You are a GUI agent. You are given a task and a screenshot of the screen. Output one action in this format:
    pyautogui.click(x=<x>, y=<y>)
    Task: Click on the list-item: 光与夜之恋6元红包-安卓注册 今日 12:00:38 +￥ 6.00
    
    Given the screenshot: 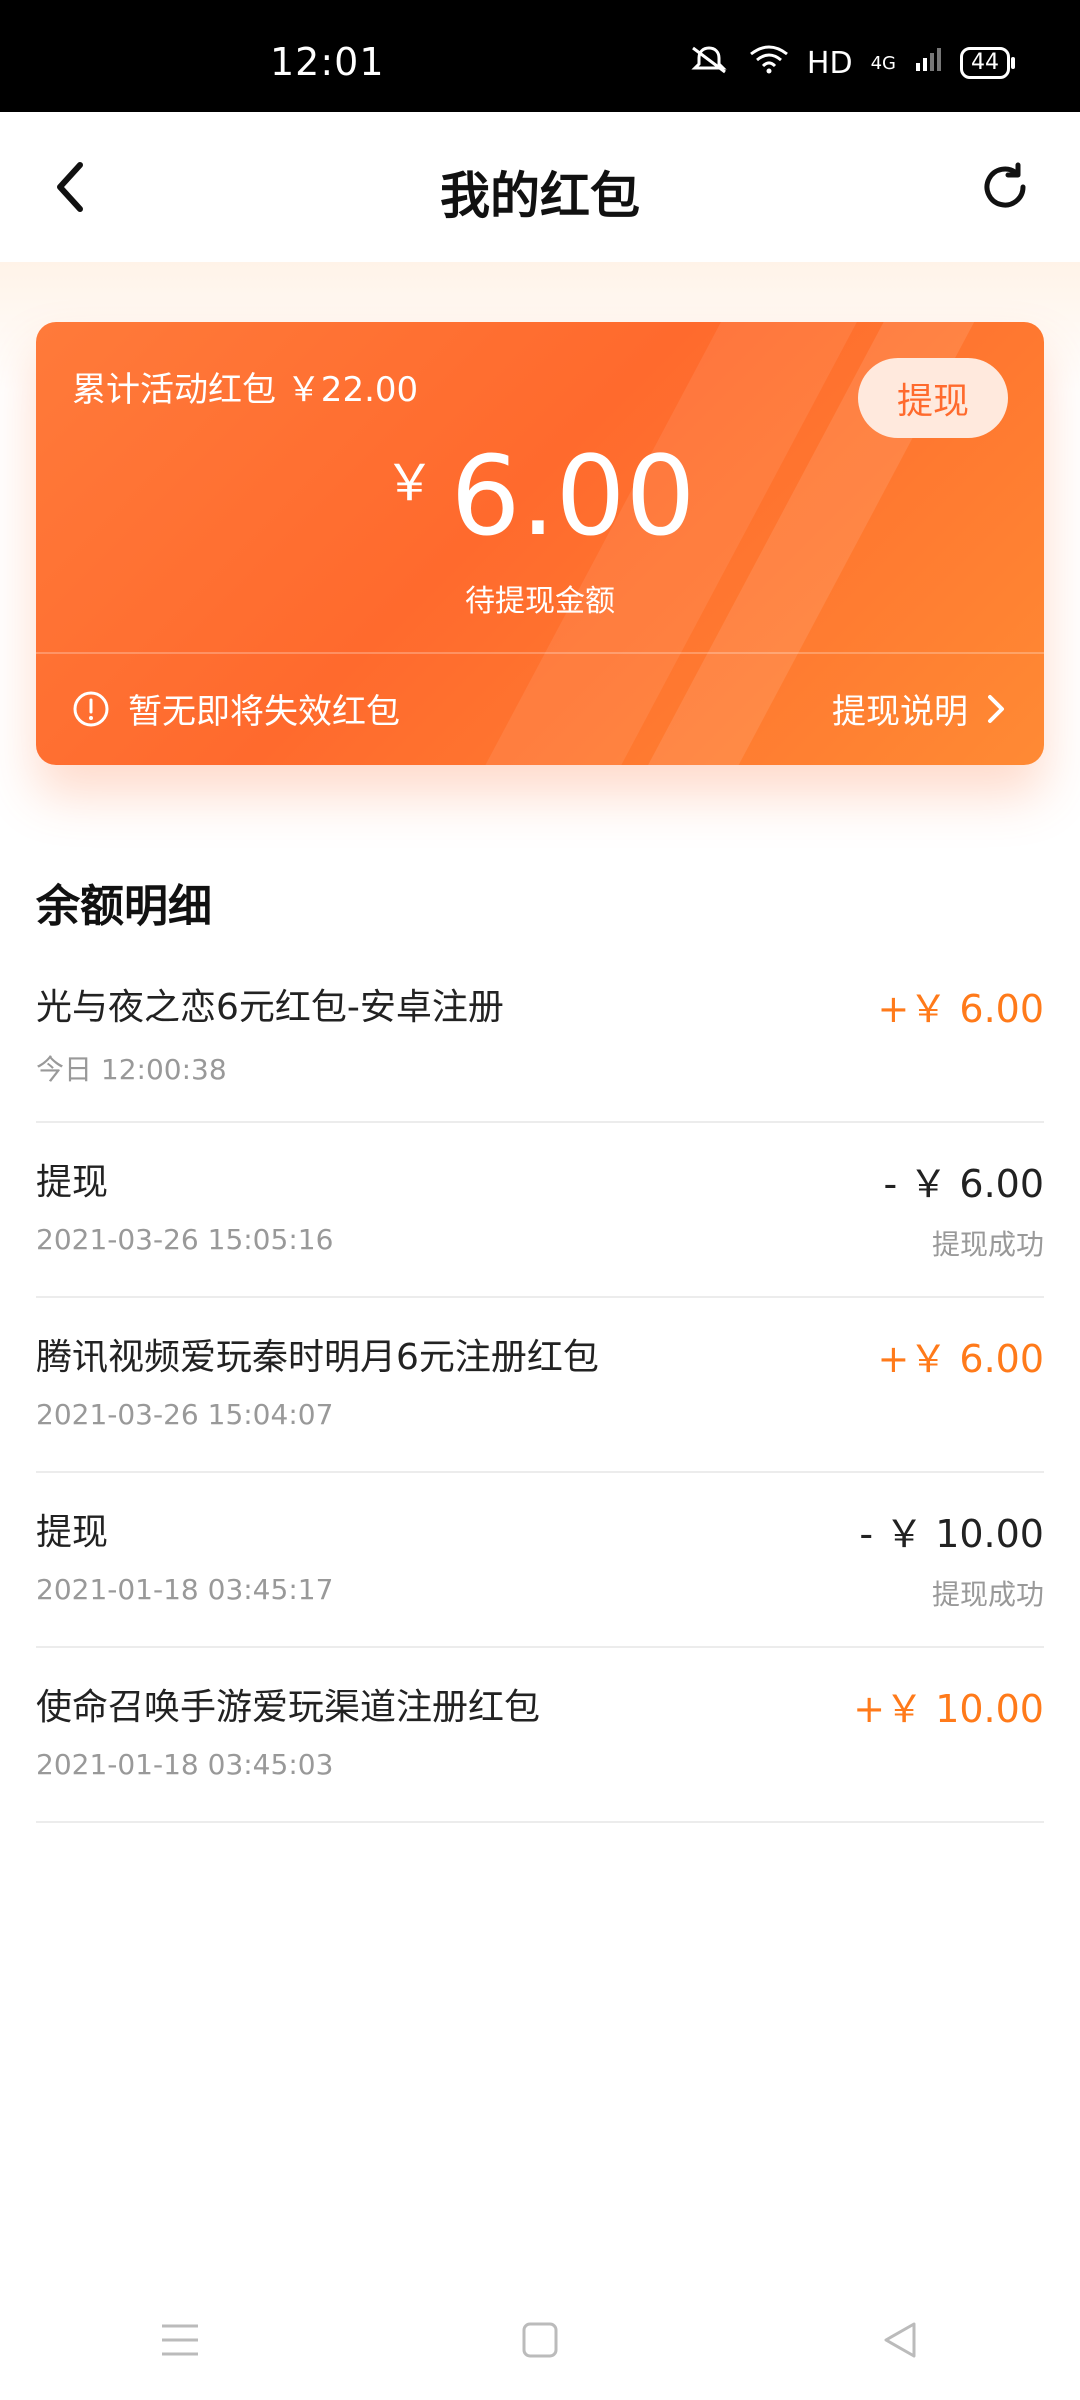 What is the action you would take?
    pyautogui.click(x=540, y=1035)
    